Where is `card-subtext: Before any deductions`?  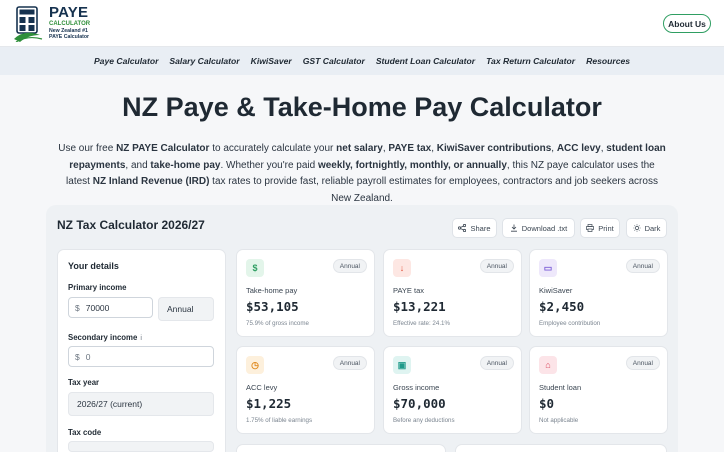
card-subtext: Before any deductions is located at coordinates (424, 420).